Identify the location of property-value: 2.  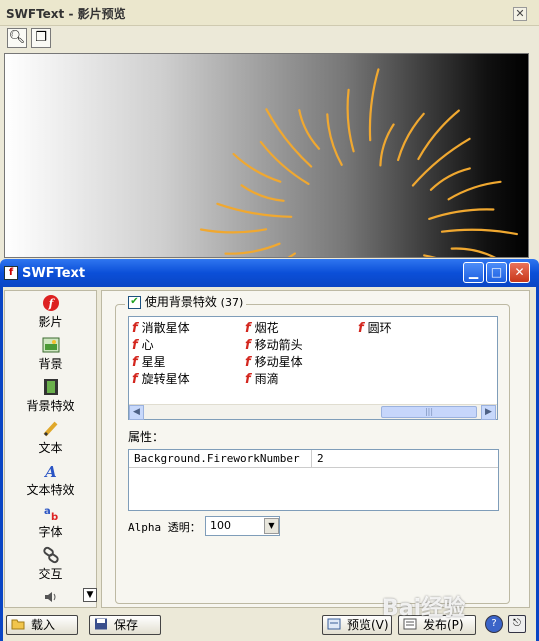
(405, 459).